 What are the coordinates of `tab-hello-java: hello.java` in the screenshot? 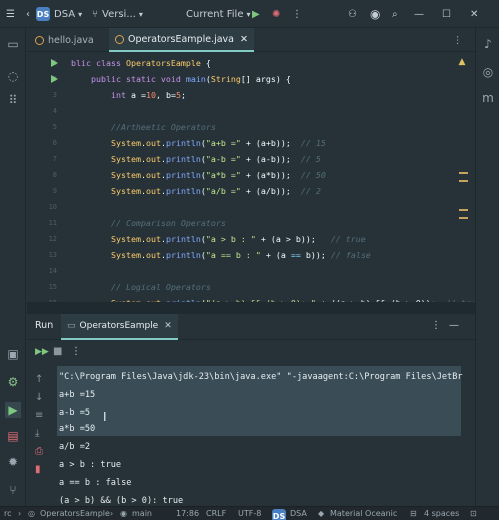 It's located at (64, 40).